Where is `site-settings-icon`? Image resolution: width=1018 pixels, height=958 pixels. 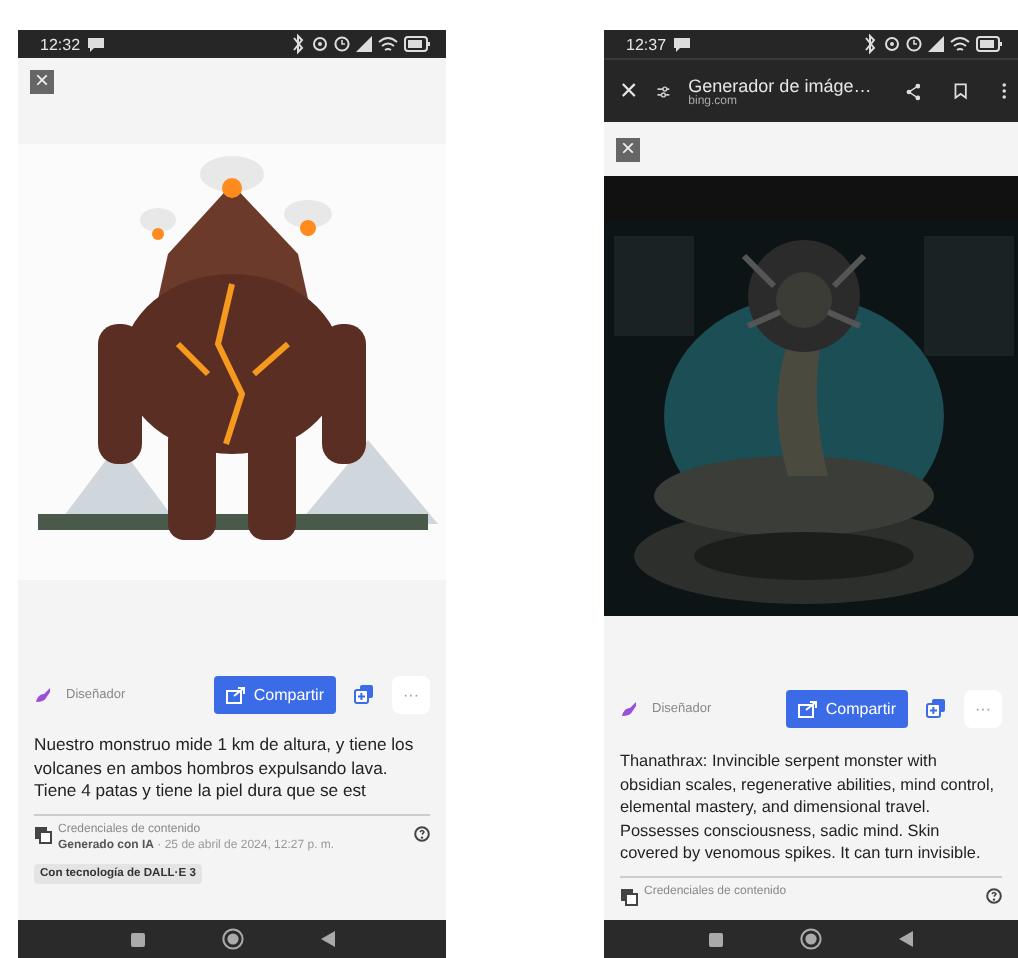 site-settings-icon is located at coordinates (663, 91).